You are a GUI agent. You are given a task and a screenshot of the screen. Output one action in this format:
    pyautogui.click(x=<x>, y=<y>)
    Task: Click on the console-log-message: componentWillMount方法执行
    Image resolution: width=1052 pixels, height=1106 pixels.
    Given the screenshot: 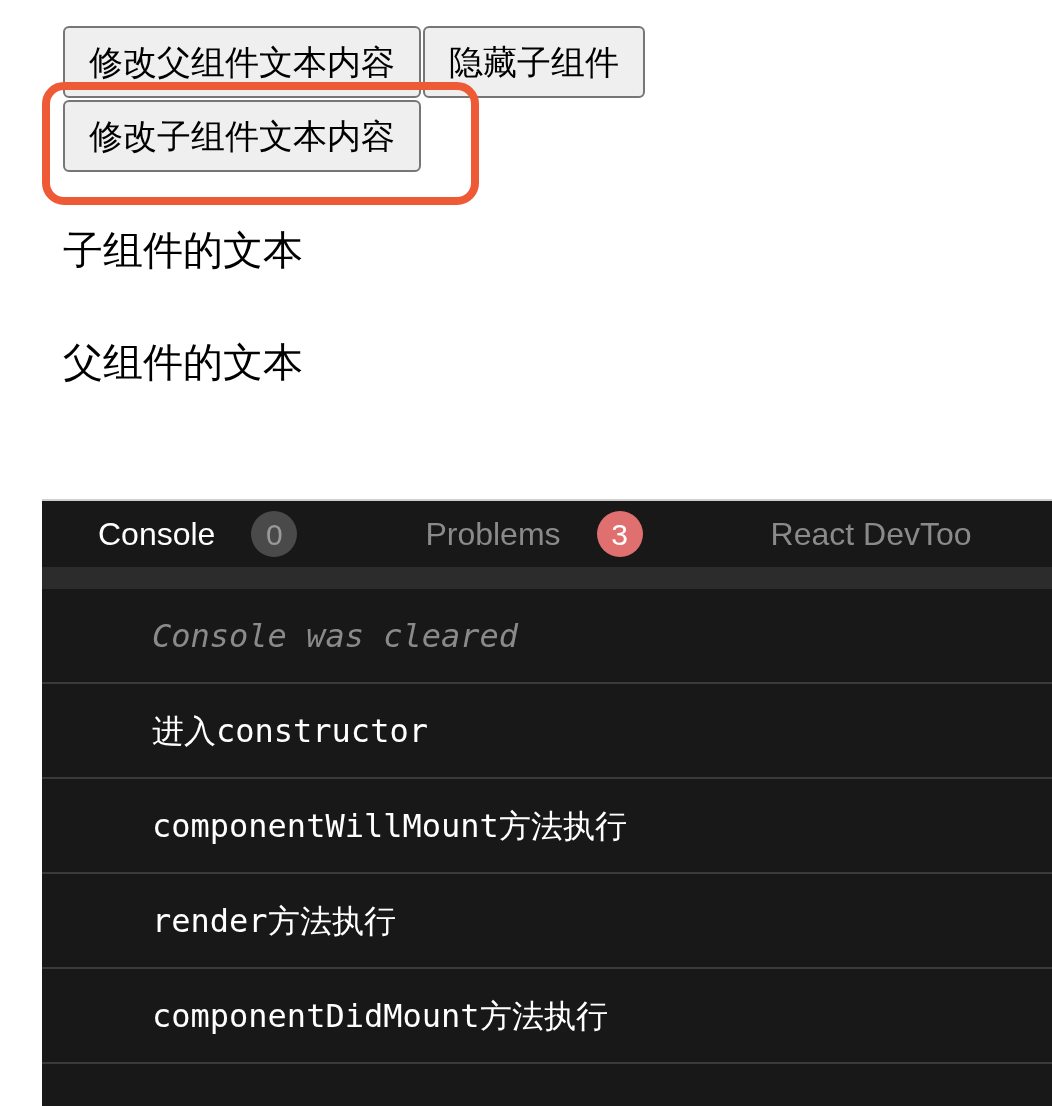 What is the action you would take?
    pyautogui.click(x=389, y=826)
    